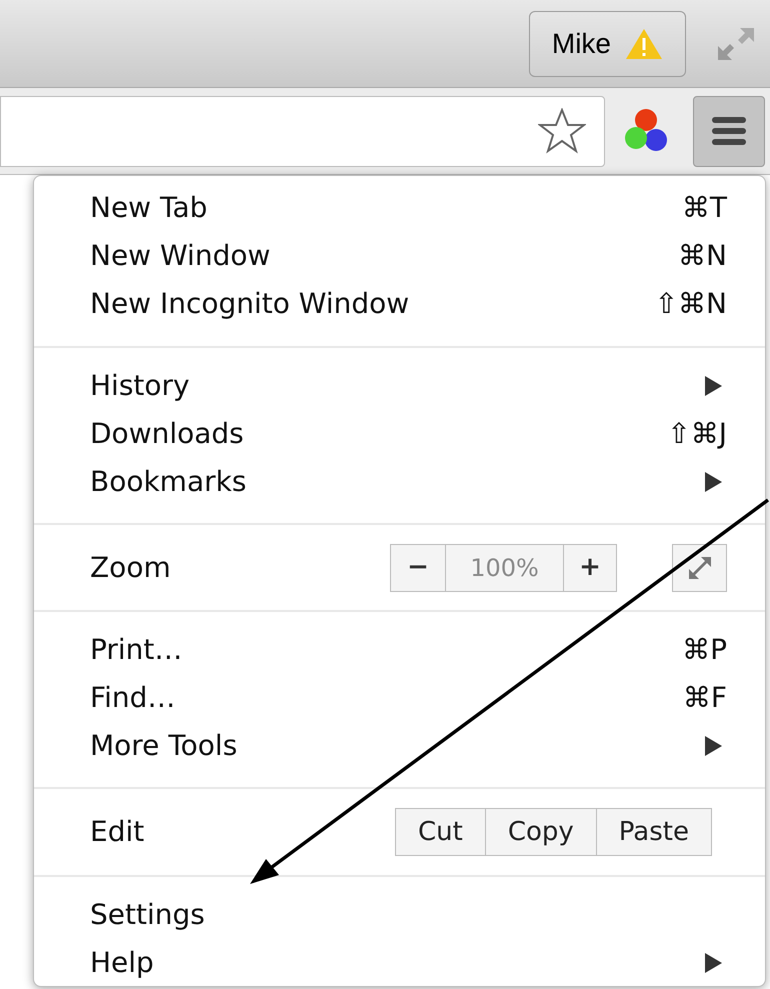  I want to click on edit-action-button: Copy, so click(540, 832).